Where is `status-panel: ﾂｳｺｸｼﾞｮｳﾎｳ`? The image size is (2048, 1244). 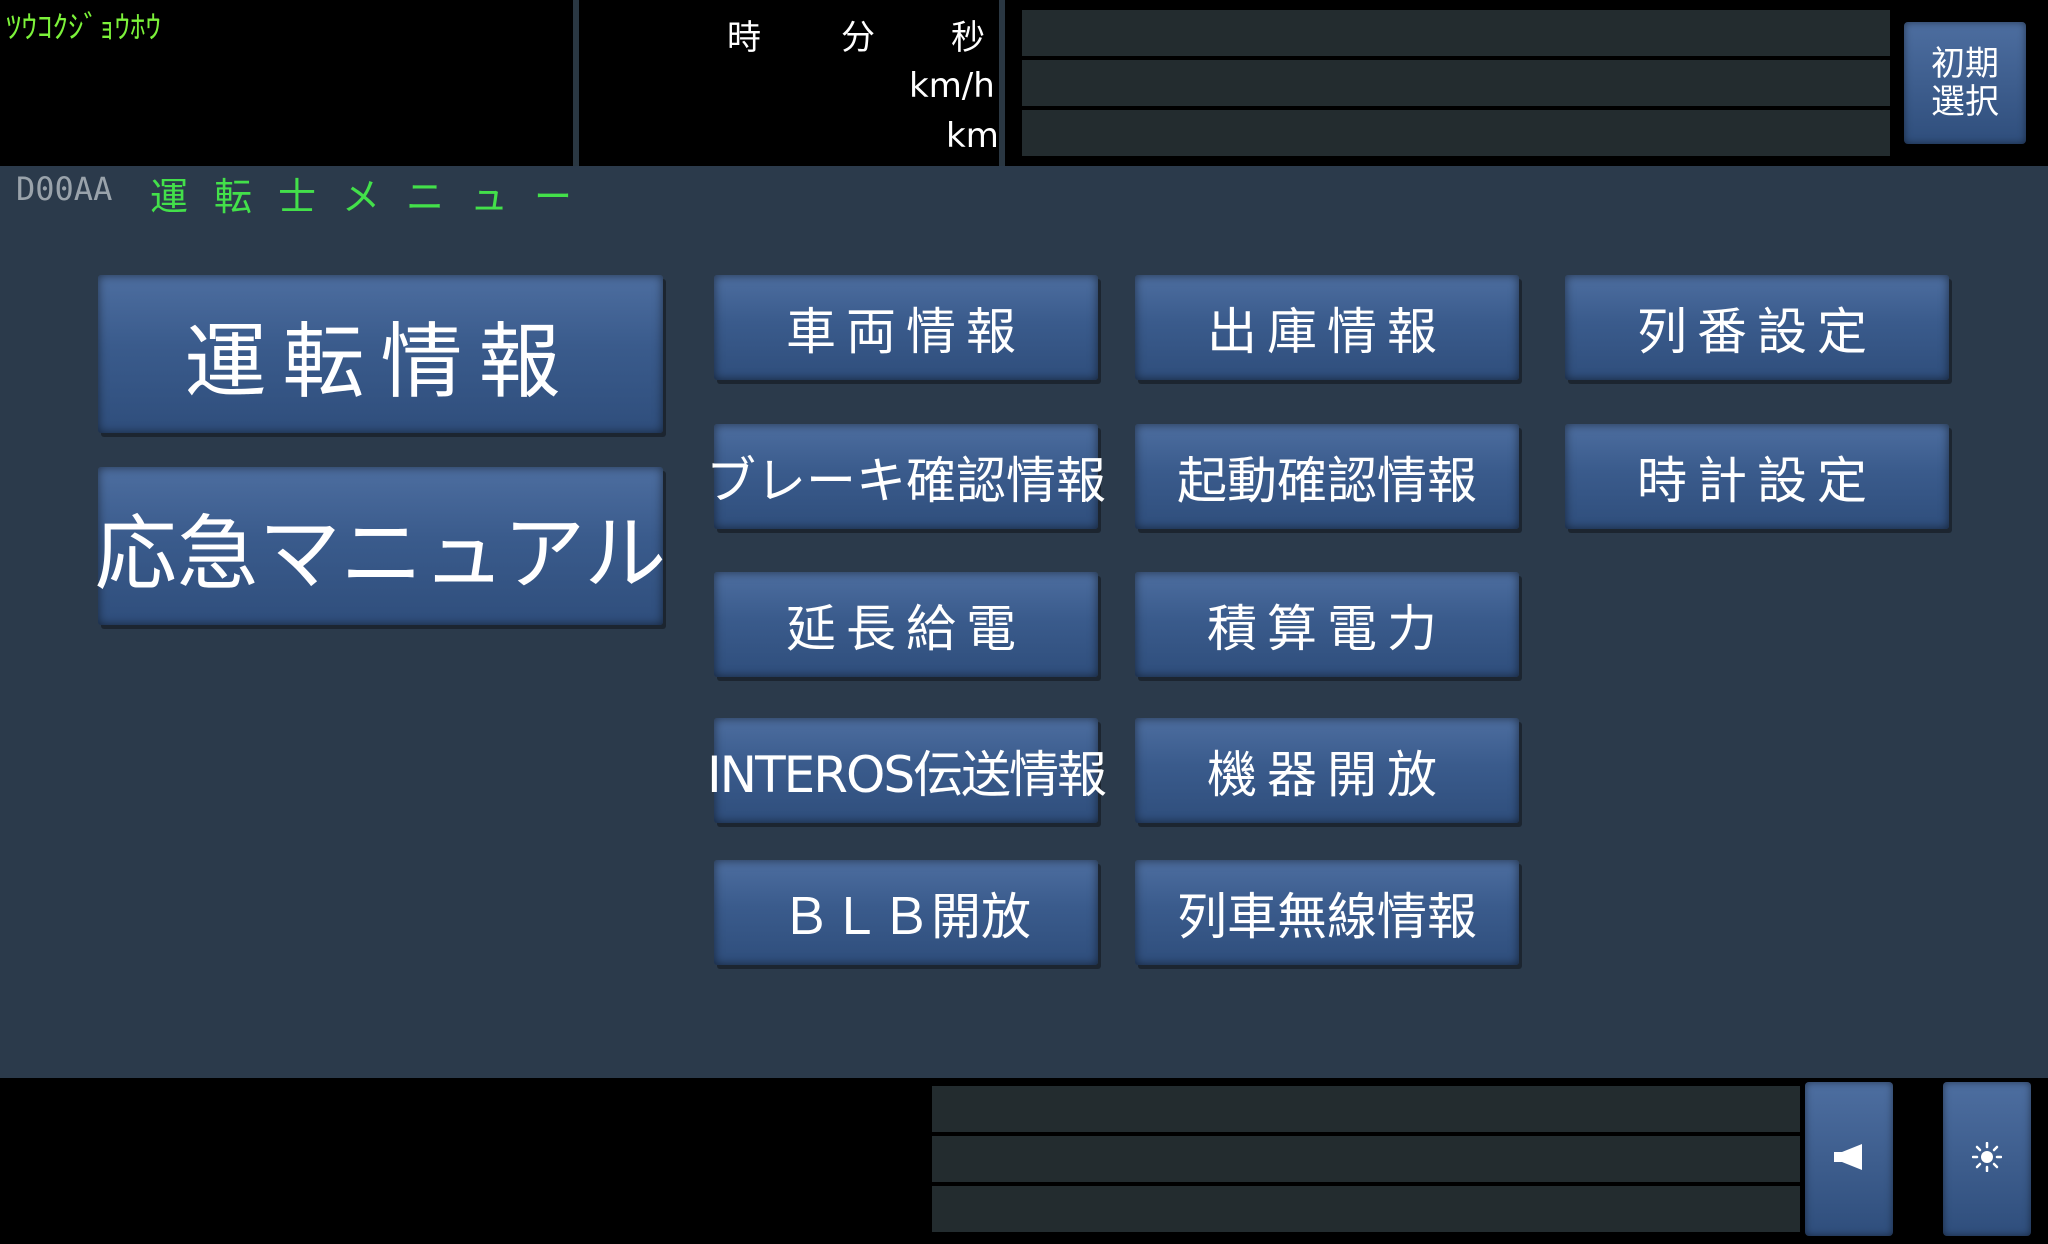
status-panel: ﾂｳｺｸｼﾞｮｳﾎｳ is located at coordinates (286, 83).